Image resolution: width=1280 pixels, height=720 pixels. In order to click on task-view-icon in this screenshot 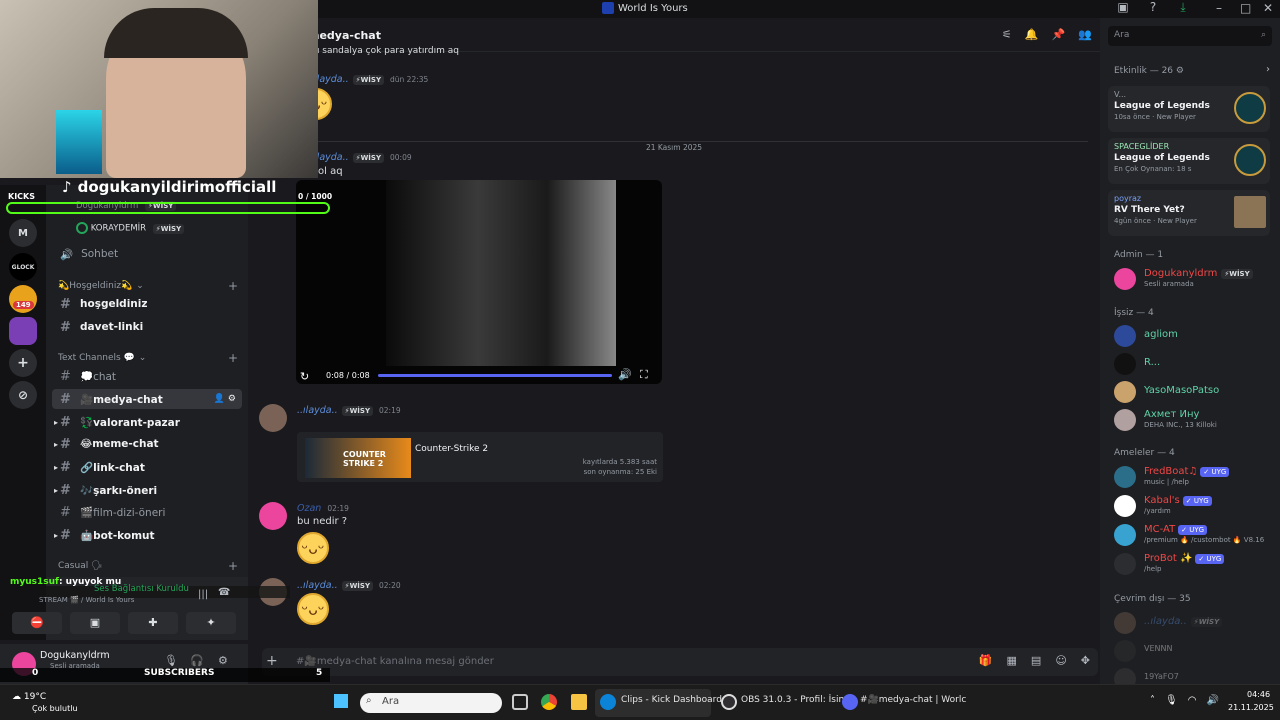, I will do `click(520, 702)`.